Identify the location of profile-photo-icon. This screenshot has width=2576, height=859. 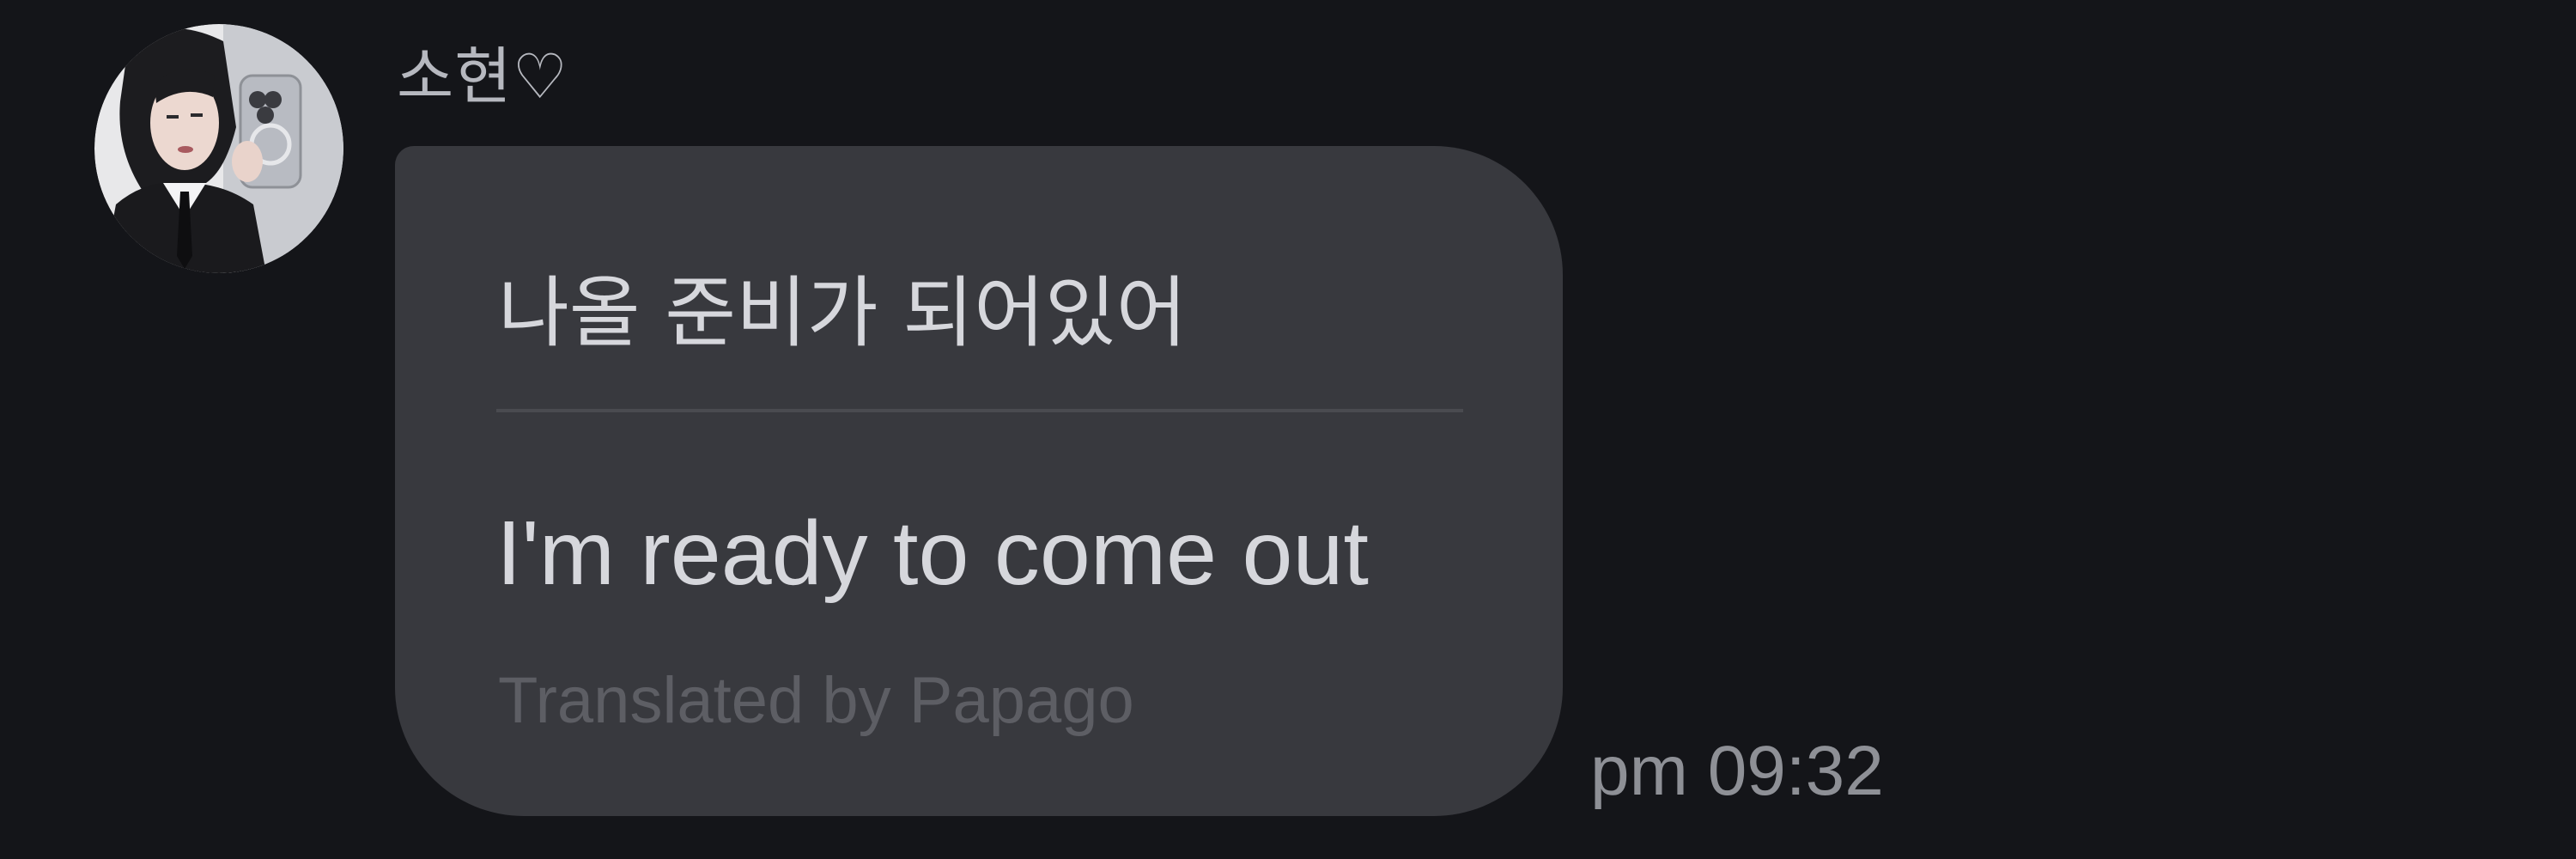
(218, 149).